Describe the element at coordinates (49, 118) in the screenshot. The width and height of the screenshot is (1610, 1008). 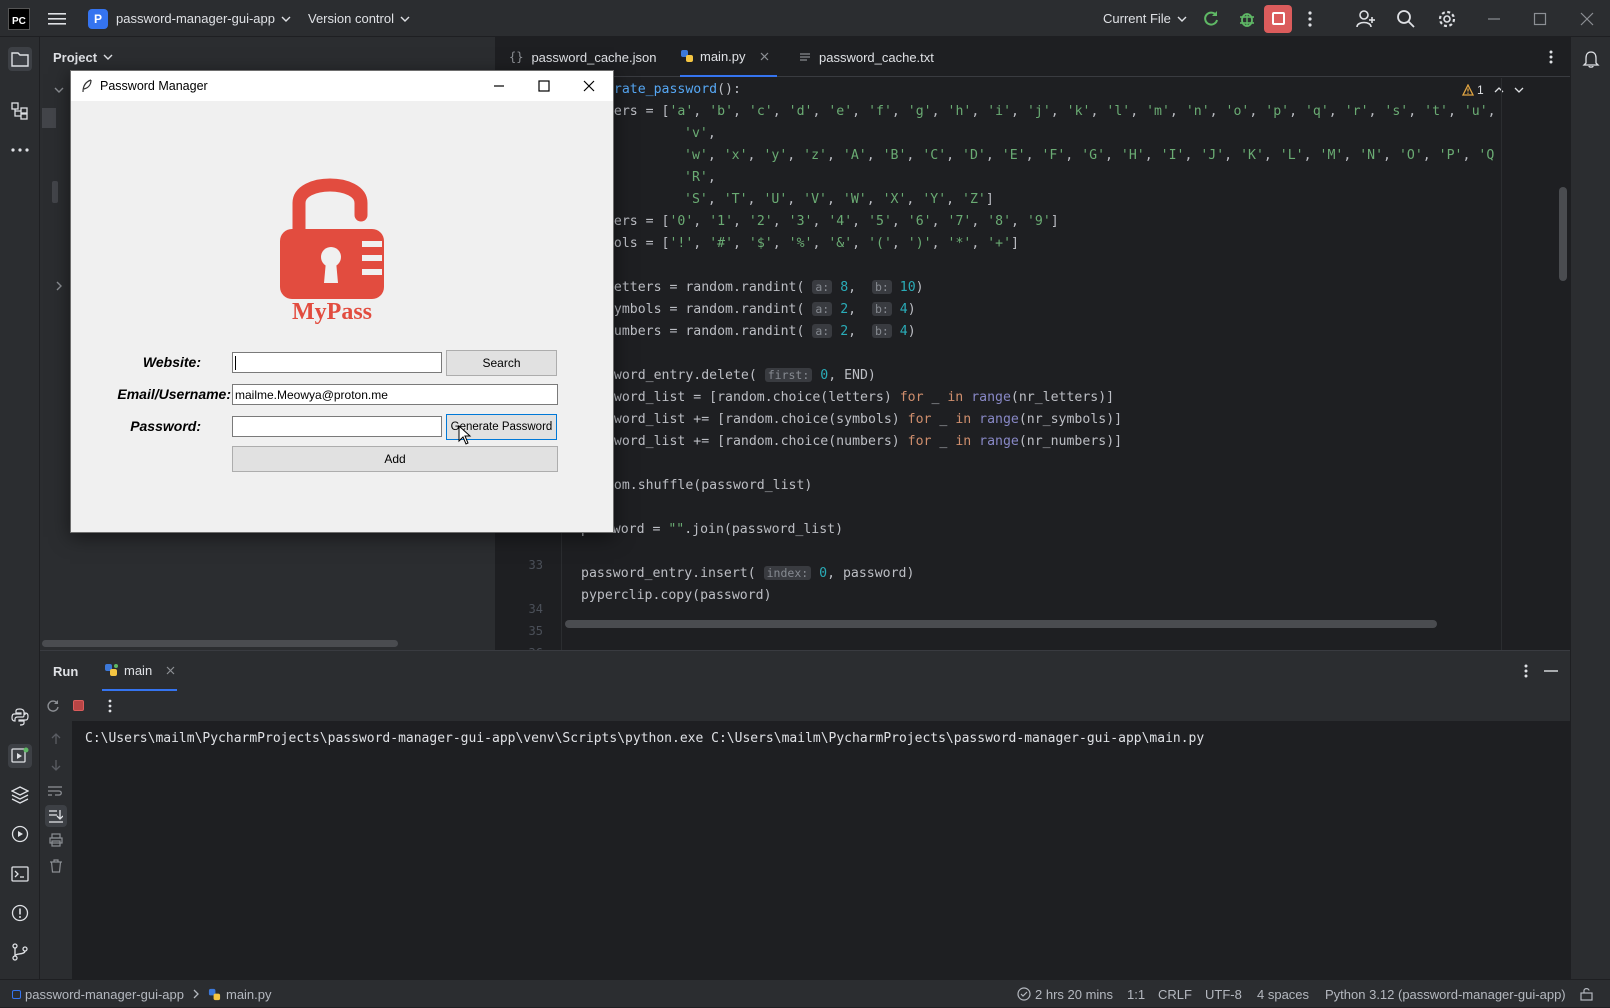
I see `tree-selection-highlight` at that location.